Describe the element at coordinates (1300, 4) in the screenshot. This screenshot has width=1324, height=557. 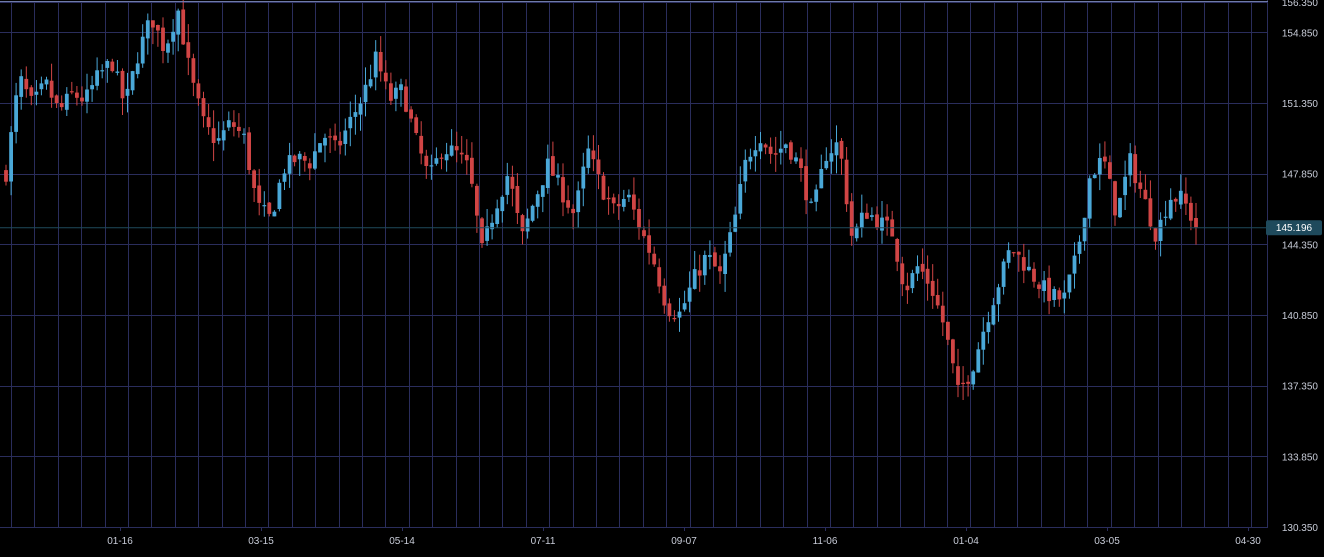
I see `y-tick-label: 156.350` at that location.